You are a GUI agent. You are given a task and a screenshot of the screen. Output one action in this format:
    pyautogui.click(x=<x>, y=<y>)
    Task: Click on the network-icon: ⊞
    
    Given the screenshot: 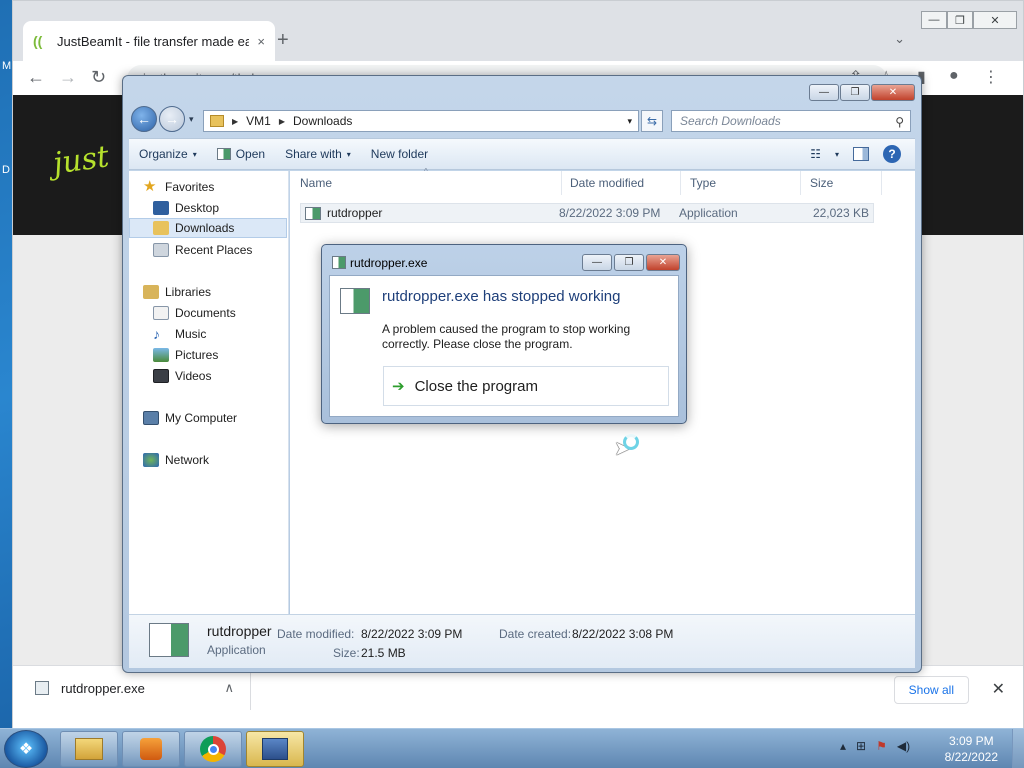 What is the action you would take?
    pyautogui.click(x=861, y=746)
    